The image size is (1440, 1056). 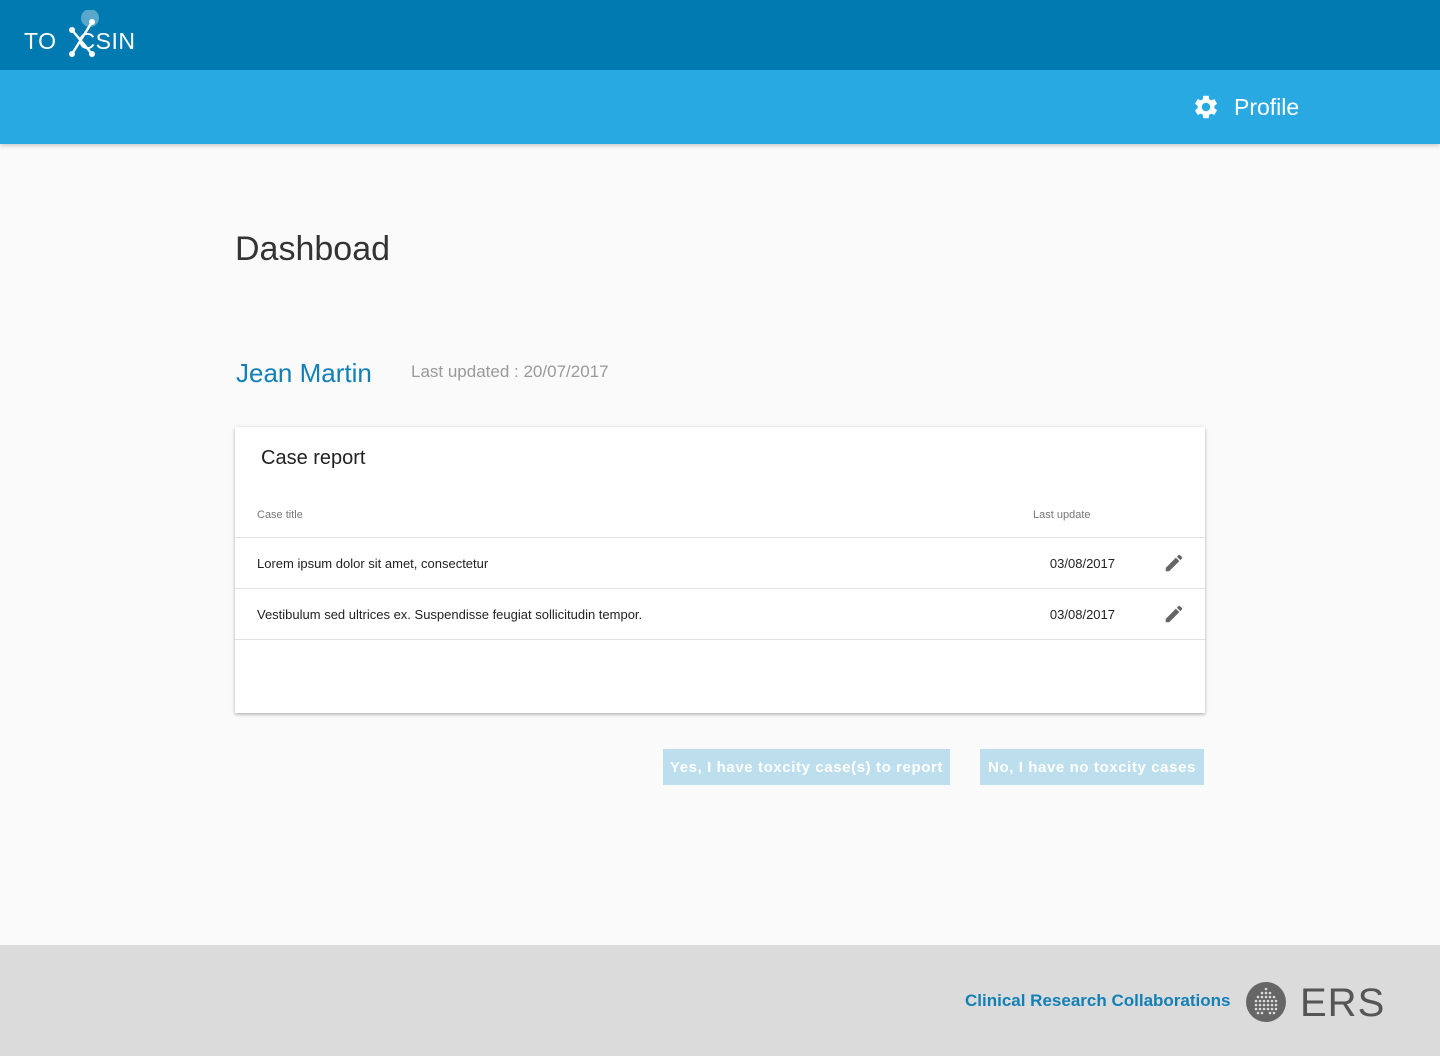 I want to click on profile-button: Profile, so click(x=1245, y=107).